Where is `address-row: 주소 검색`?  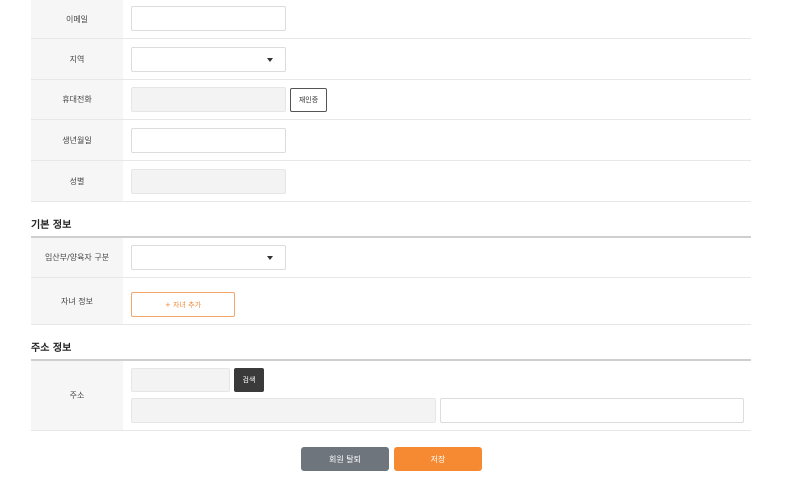 address-row: 주소 검색 is located at coordinates (391, 396).